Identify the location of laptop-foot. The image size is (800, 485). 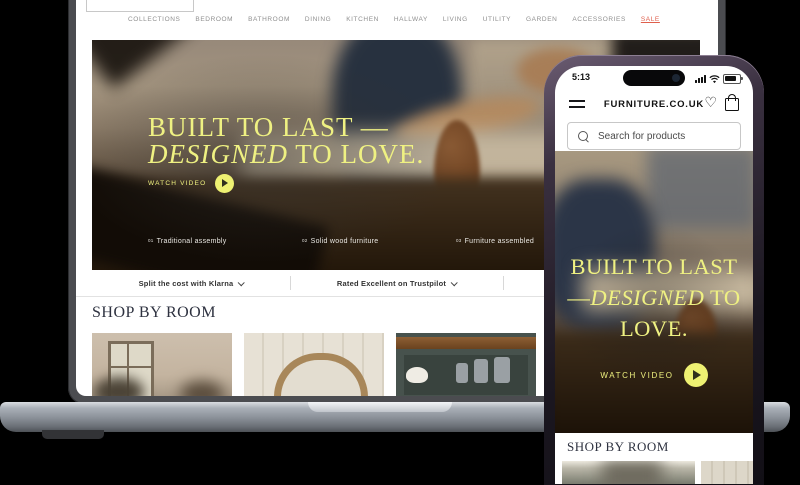
(73, 434).